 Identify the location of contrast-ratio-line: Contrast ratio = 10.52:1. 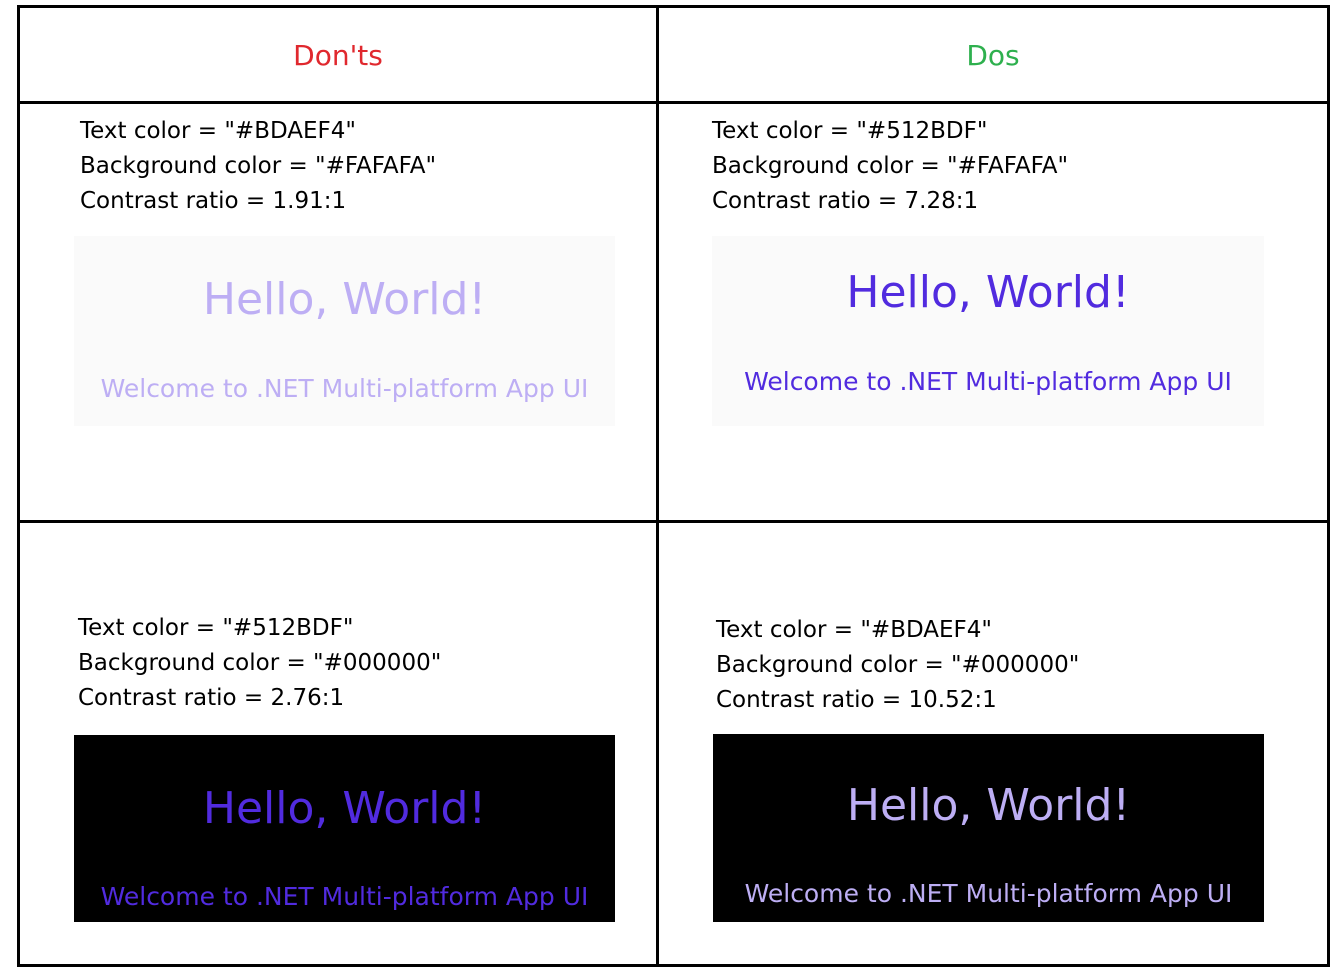
(856, 700).